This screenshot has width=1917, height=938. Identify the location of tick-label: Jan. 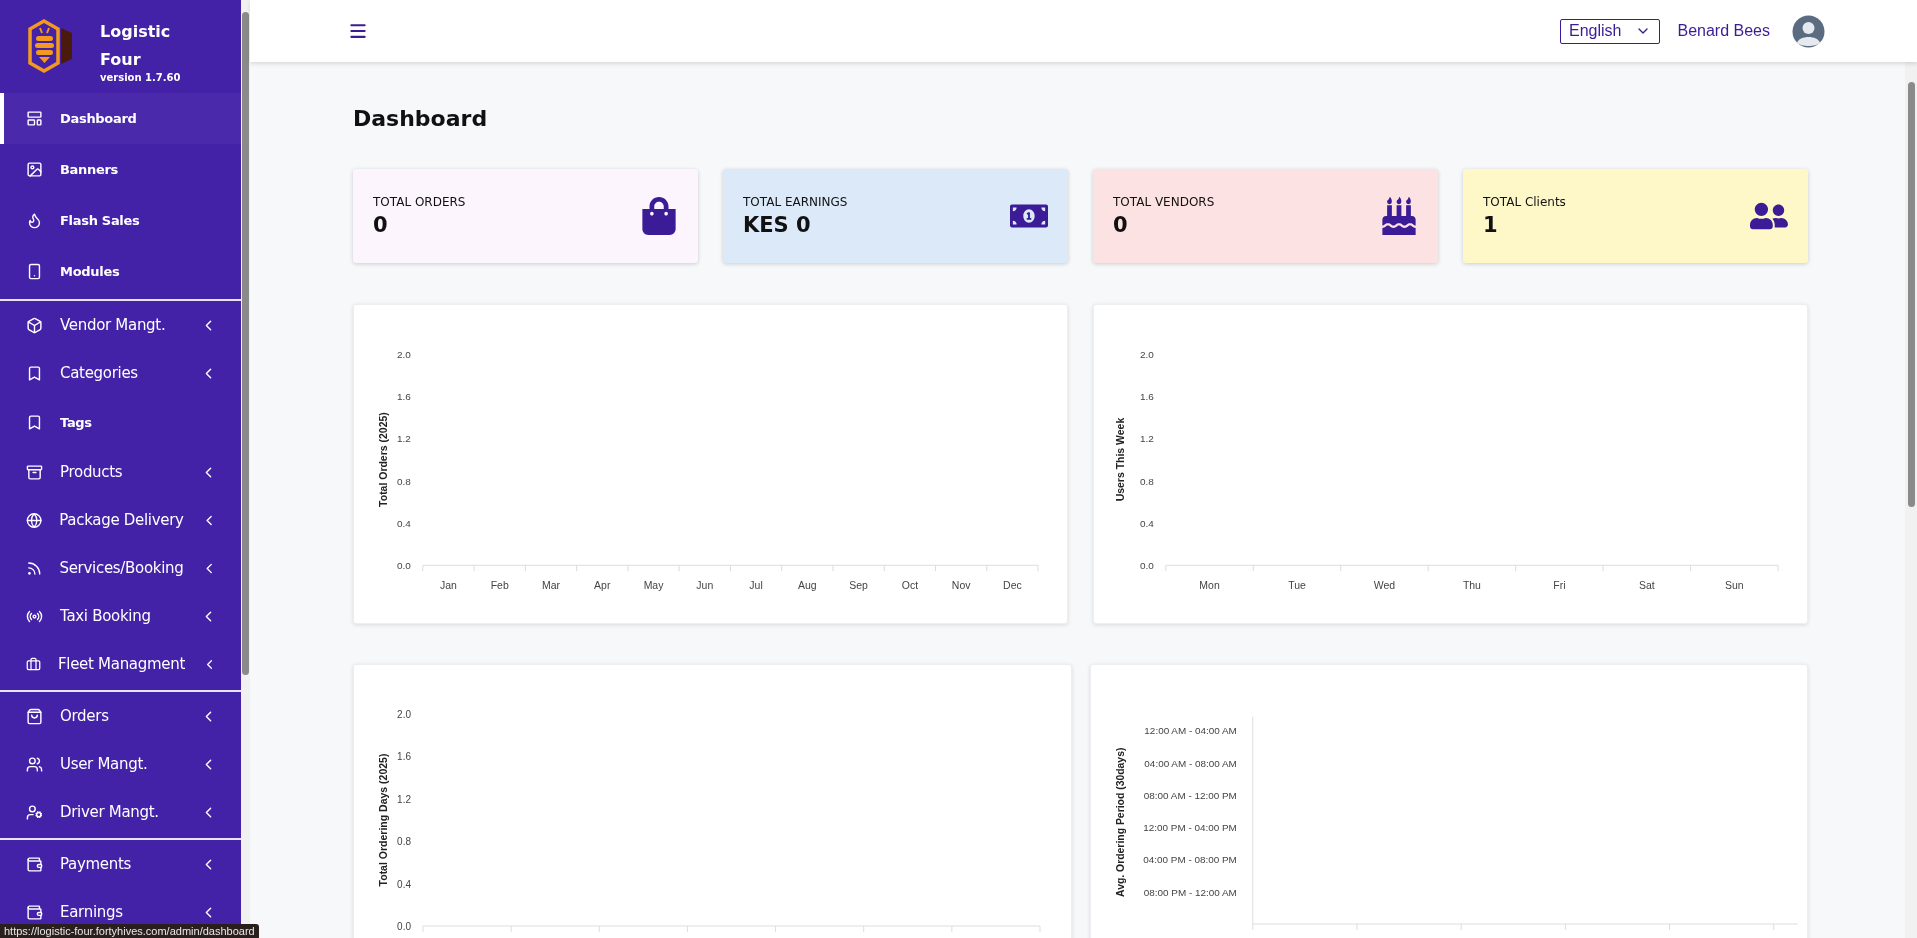
(448, 586).